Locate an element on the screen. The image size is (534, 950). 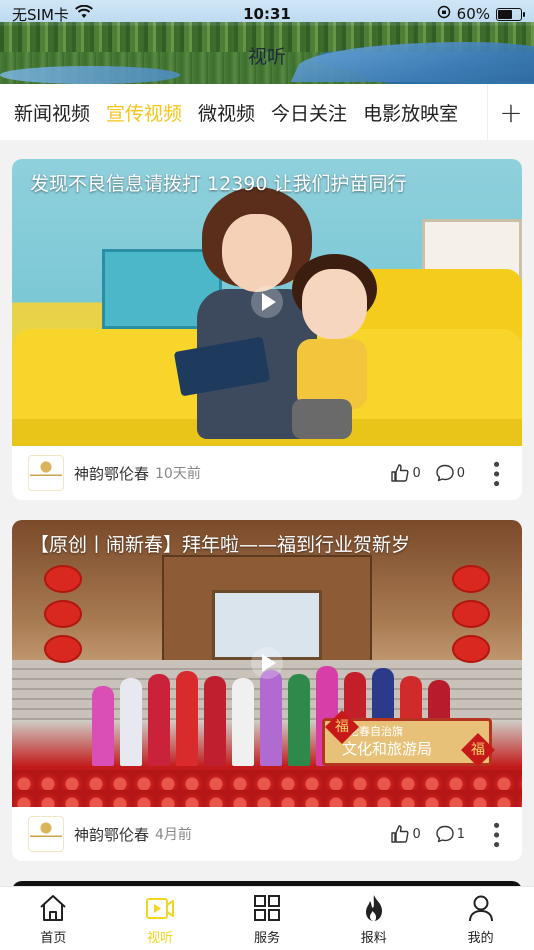
tab-news-video: 新闻视频 is located at coordinates (52, 112).